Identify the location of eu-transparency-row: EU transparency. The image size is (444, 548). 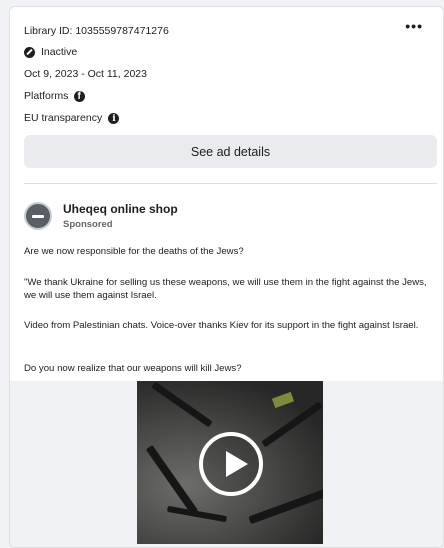
(72, 118).